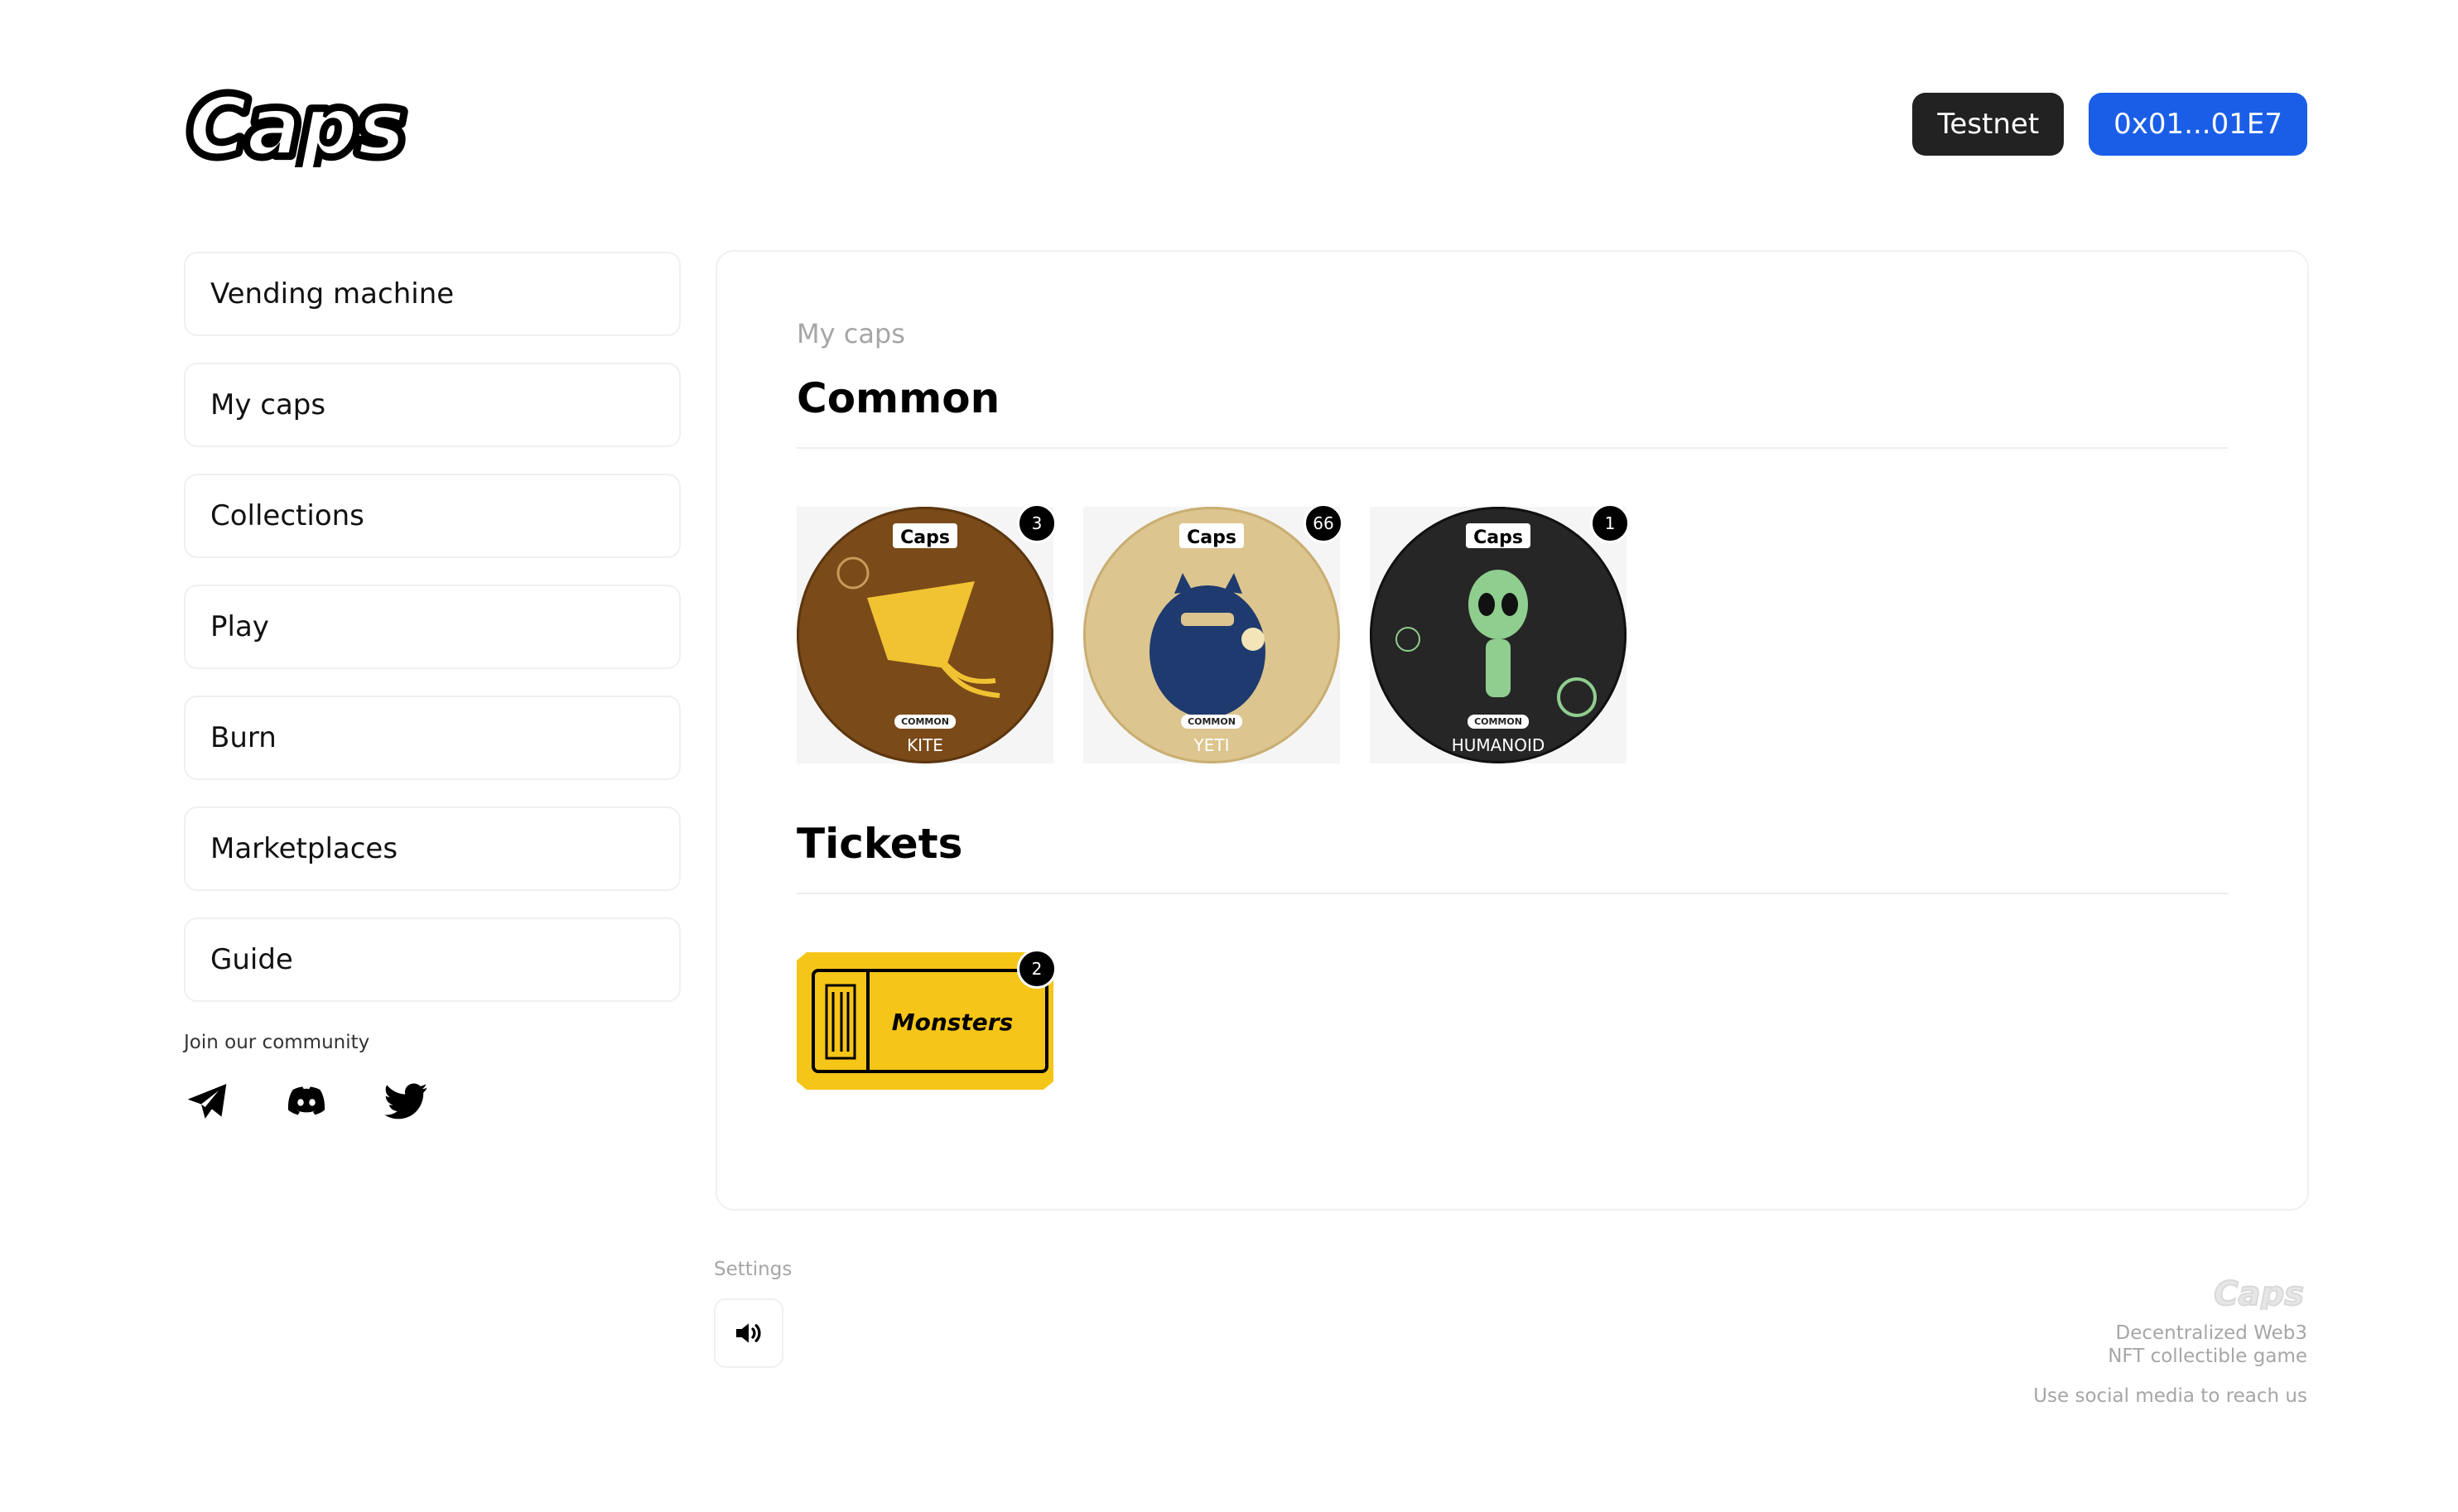 The image size is (2458, 1512). I want to click on cap-name: KITE, so click(925, 745).